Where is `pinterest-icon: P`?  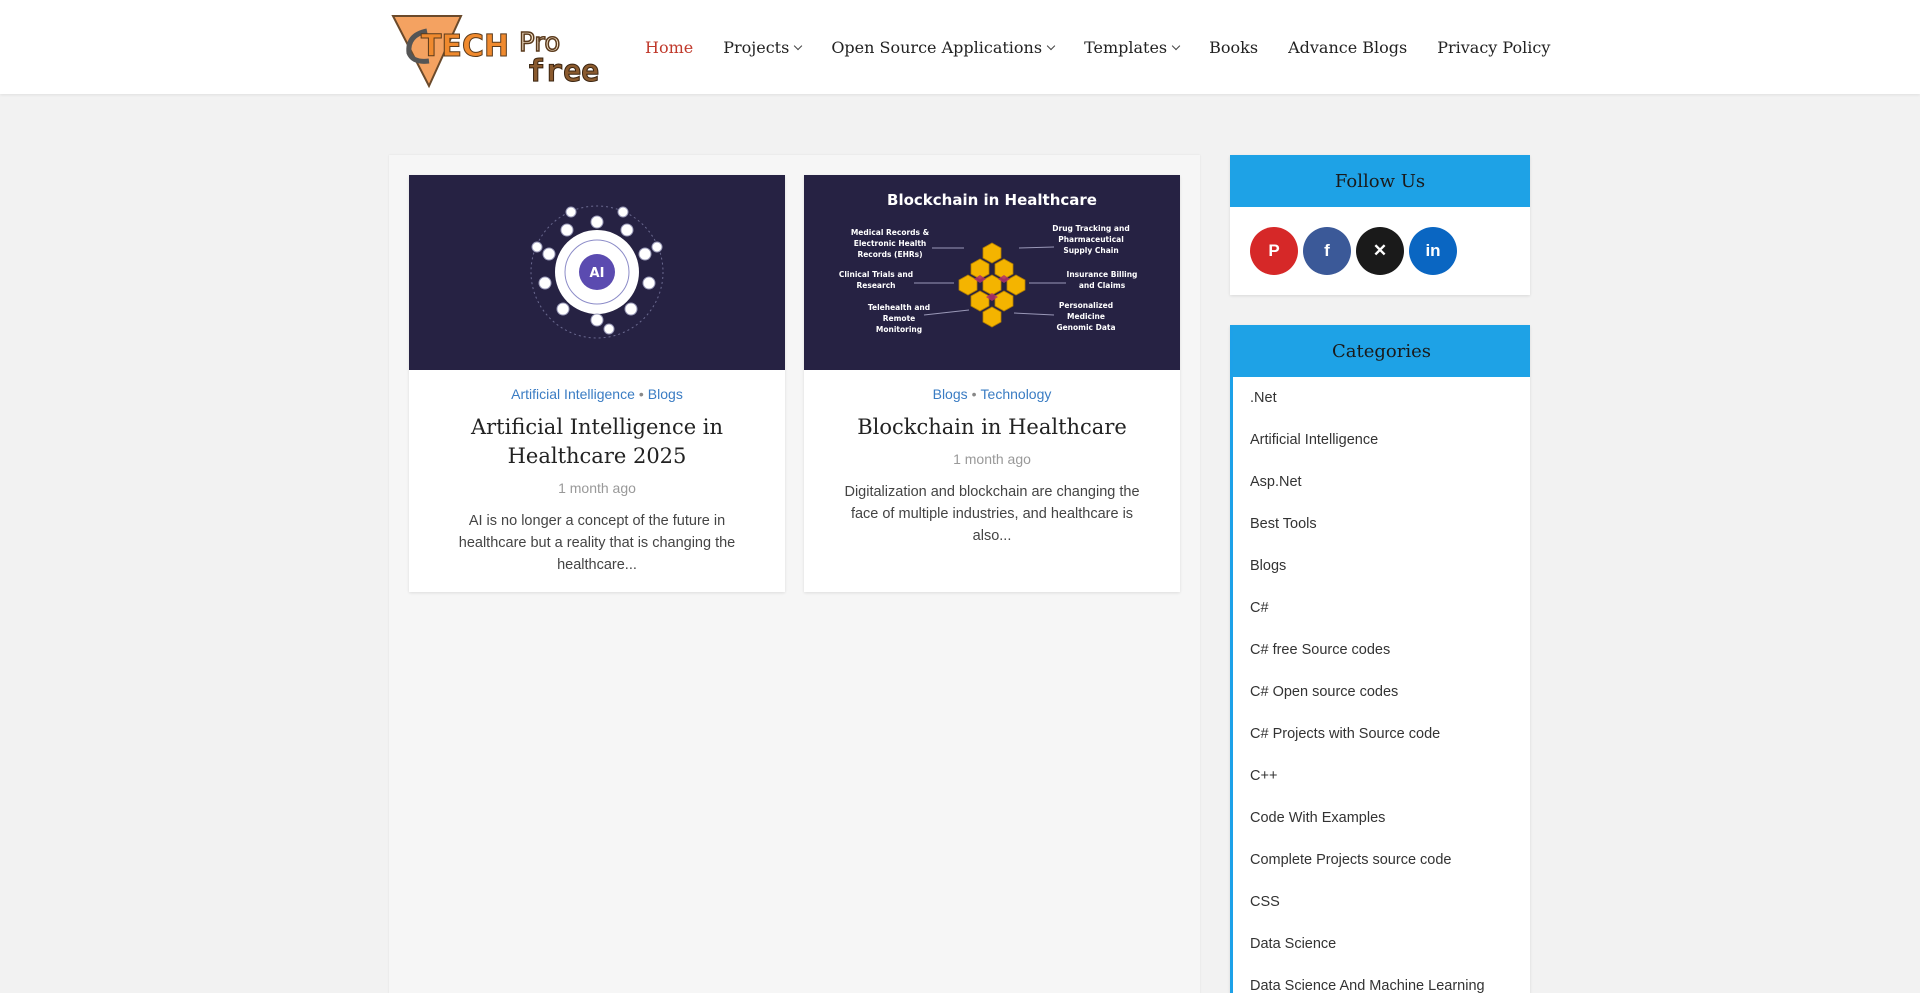 pinterest-icon: P is located at coordinates (1274, 251).